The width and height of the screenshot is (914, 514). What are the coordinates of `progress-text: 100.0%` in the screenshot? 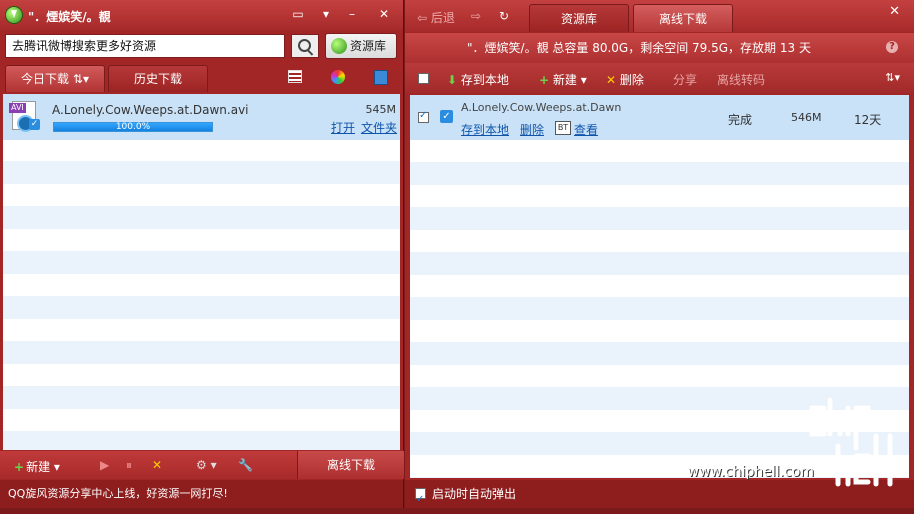 It's located at (133, 127).